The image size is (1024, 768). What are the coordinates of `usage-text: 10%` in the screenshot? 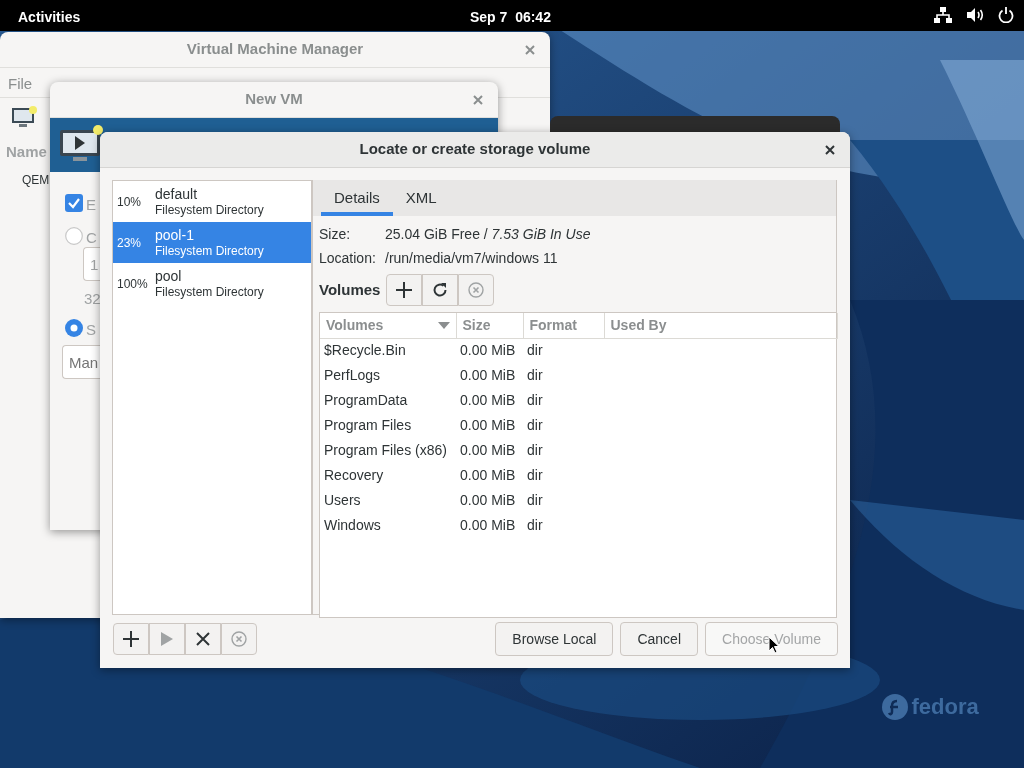 It's located at (130, 202).